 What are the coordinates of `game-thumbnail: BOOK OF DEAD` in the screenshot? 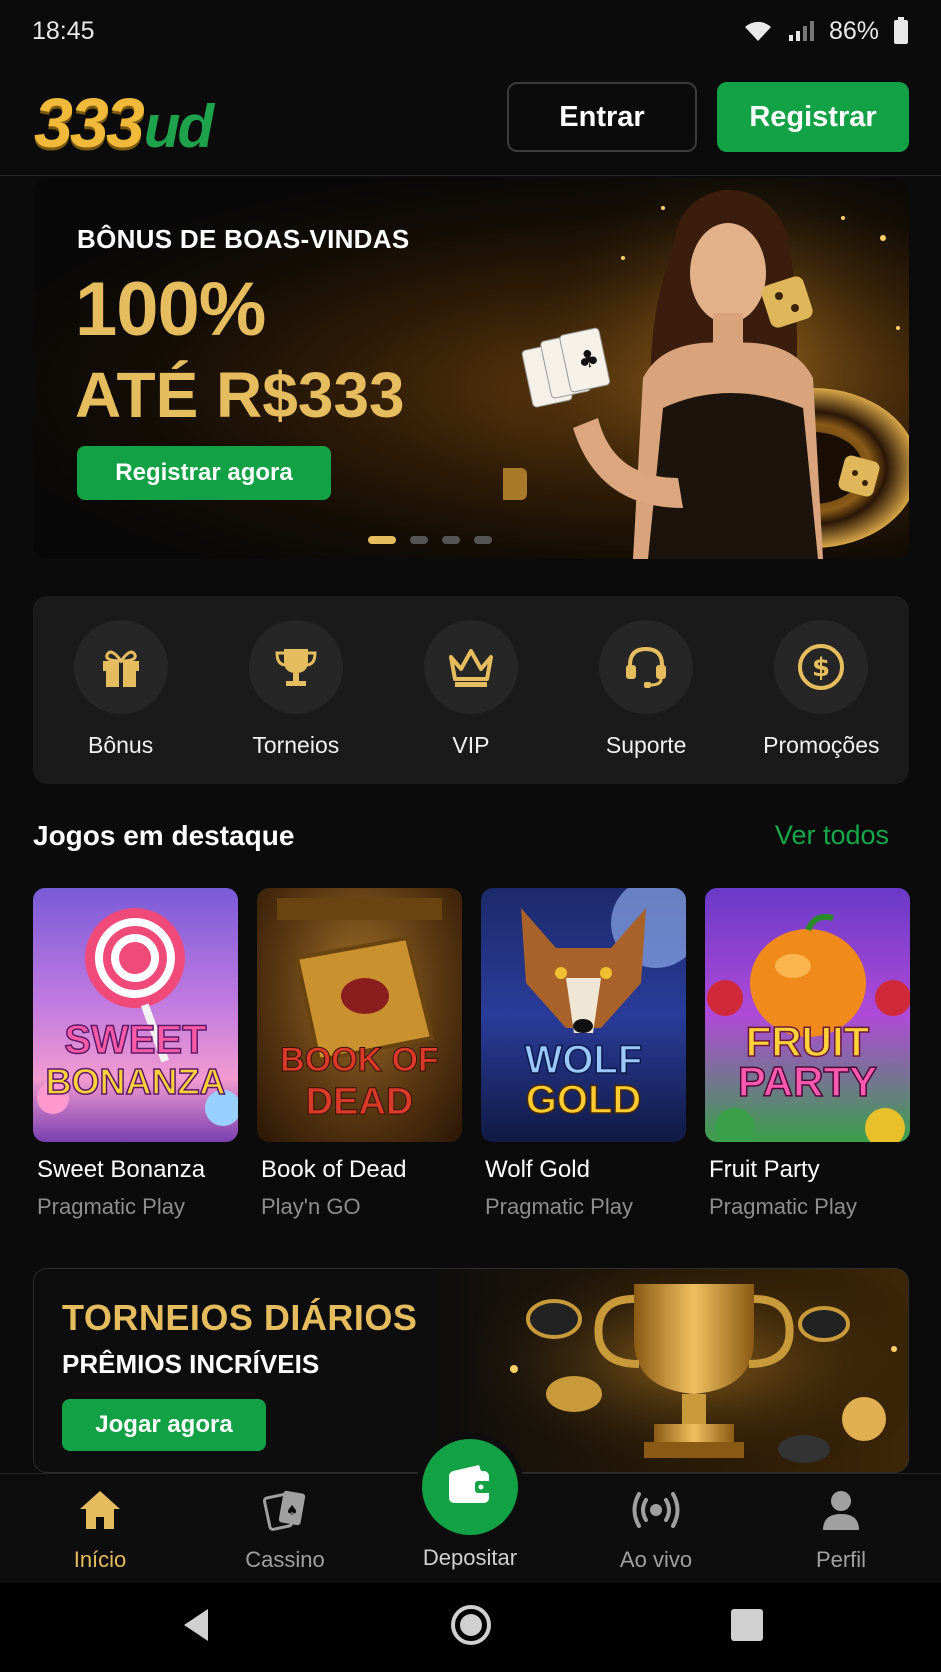 It's located at (359, 1015).